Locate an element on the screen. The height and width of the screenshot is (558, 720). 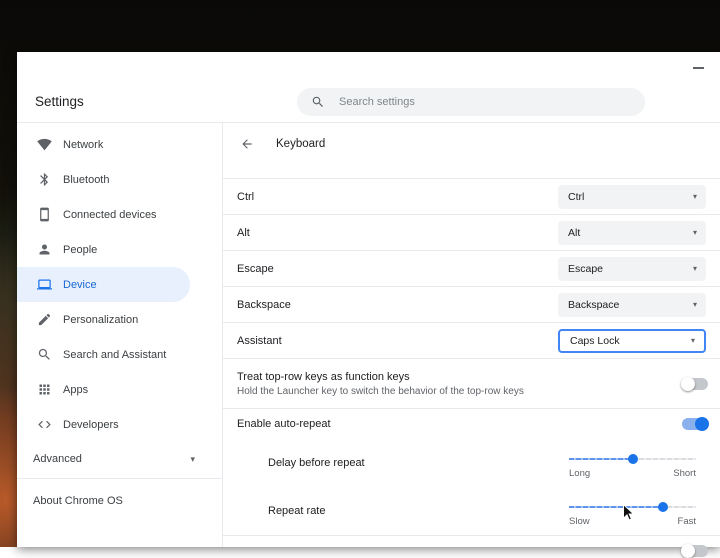
repeat-rate-slider: Slow Fast is located at coordinates (632, 514).